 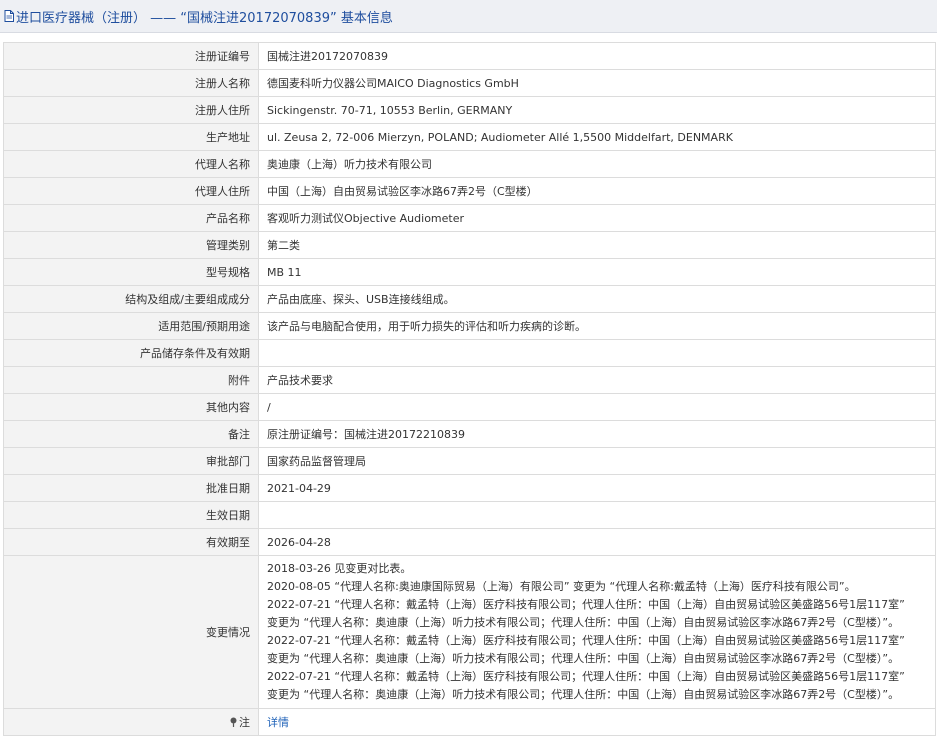 I want to click on field-value: 产品由底座、探头、USB连接线组成。, so click(x=597, y=299).